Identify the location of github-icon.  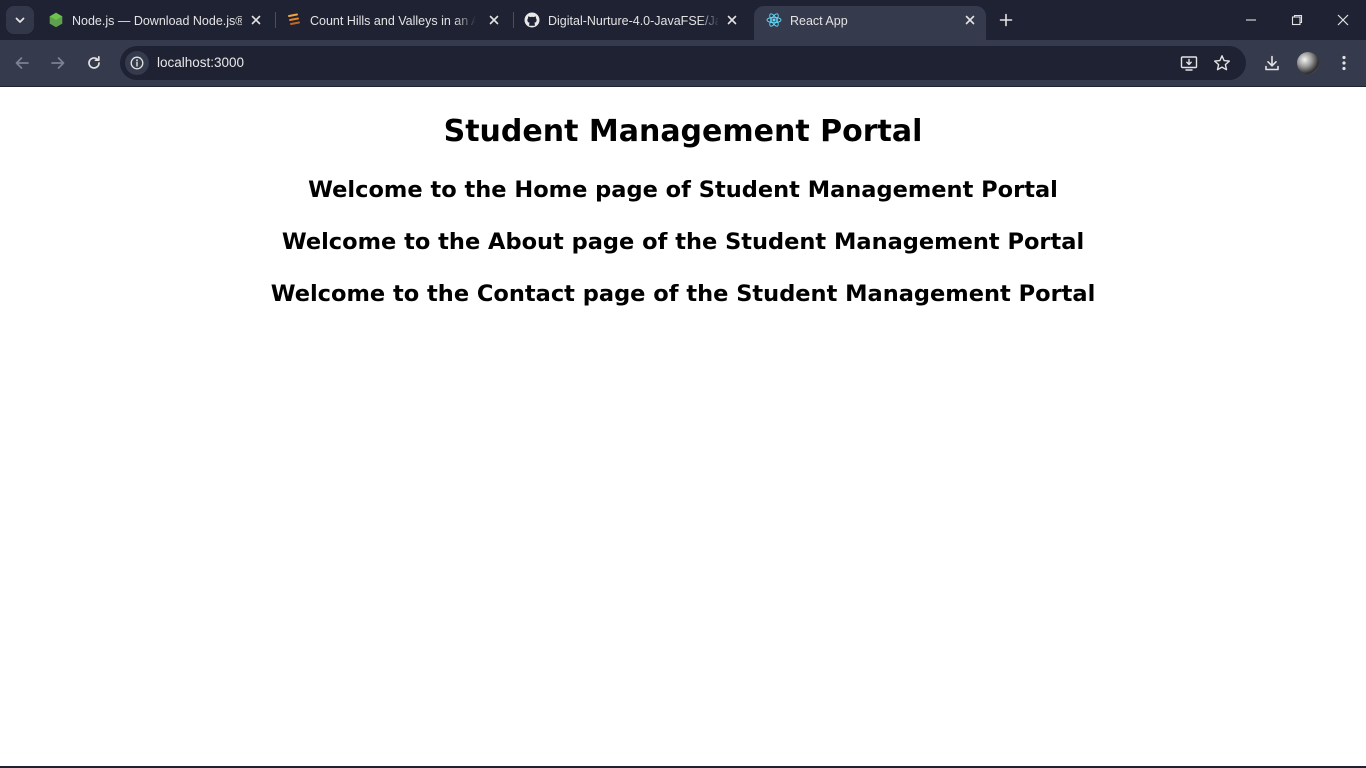
(532, 20).